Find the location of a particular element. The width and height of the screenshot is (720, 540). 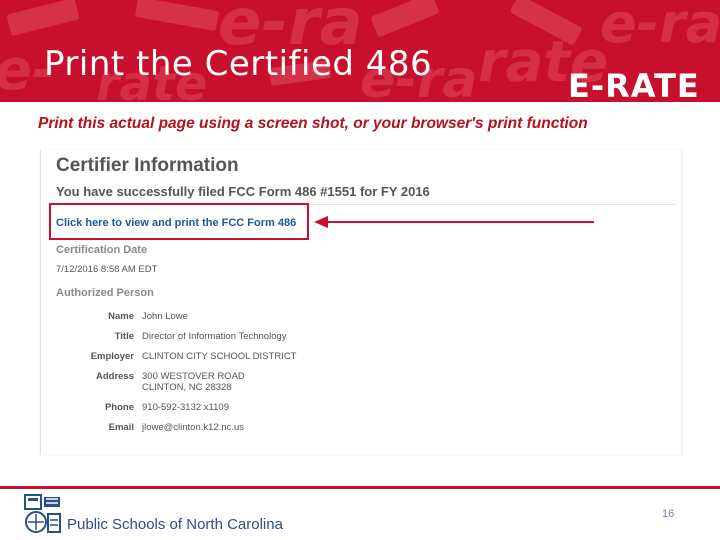

footer-organization: Public Schools of North Carolina is located at coordinates (175, 524).